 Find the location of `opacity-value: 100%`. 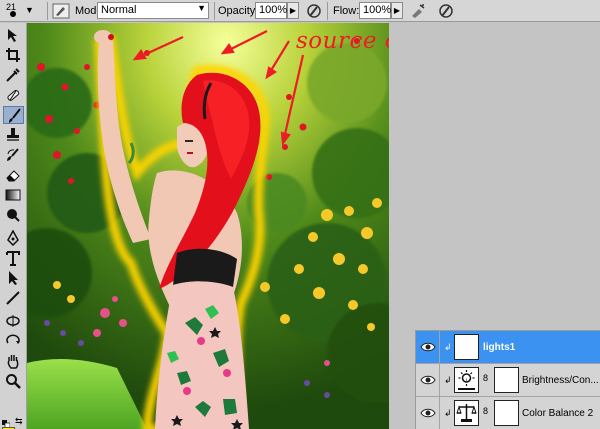

opacity-value: 100% is located at coordinates (273, 10).